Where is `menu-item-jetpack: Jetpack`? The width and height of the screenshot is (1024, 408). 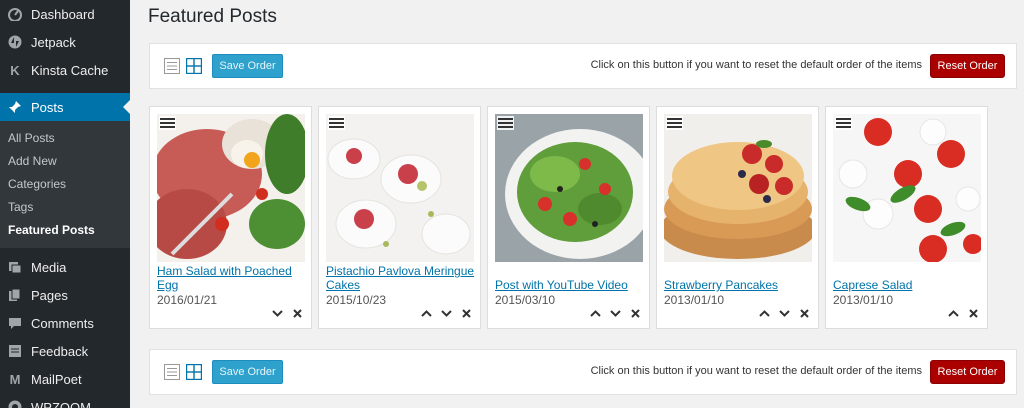 menu-item-jetpack: Jetpack is located at coordinates (65, 42).